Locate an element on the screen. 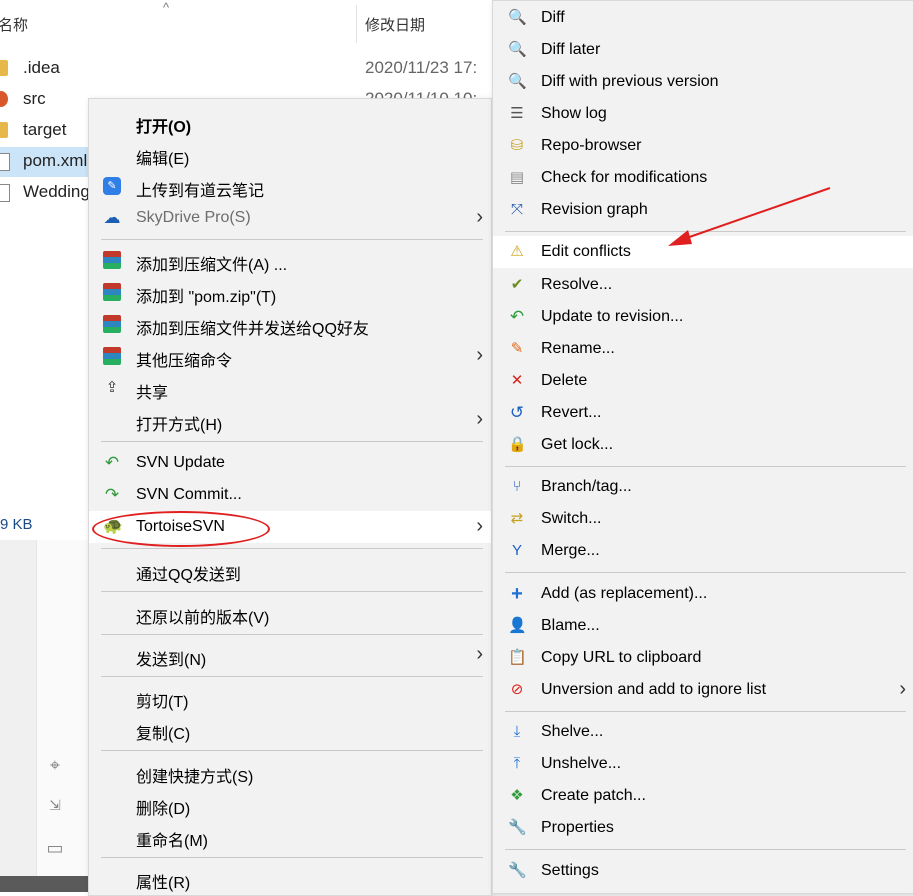 Image resolution: width=913 pixels, height=896 pixels. menu-item-rename: 重命名(M) is located at coordinates (290, 836).